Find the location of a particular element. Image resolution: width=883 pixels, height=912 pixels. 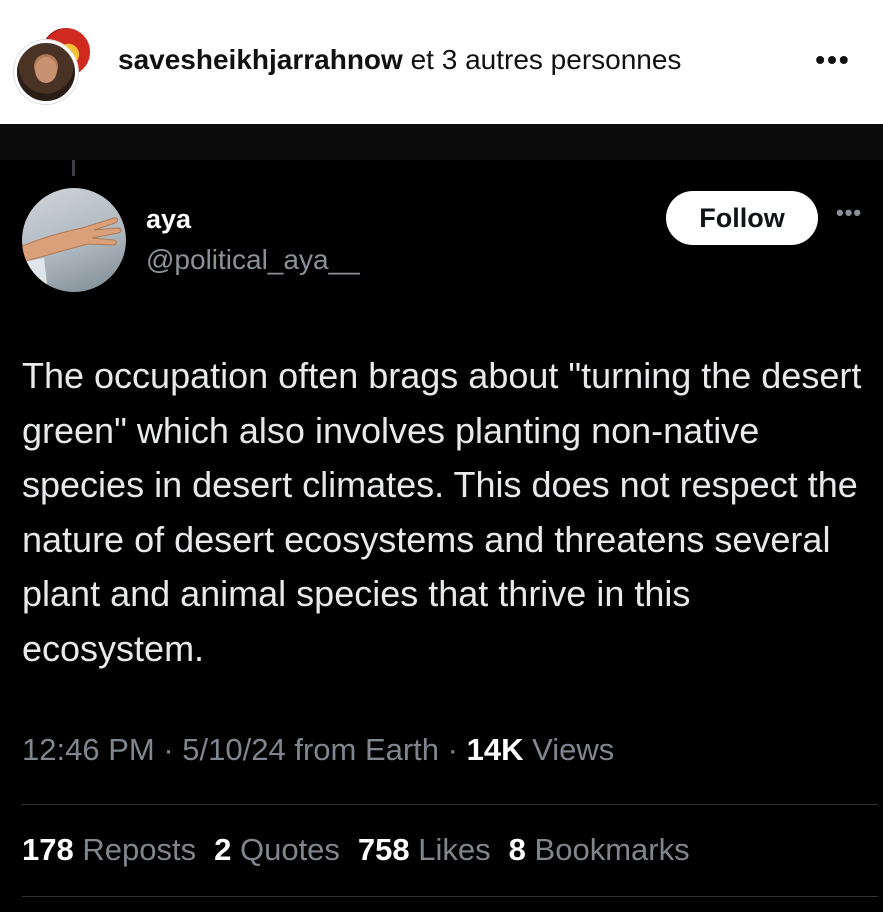

reposts-stat: 178 Reposts is located at coordinates (109, 849).